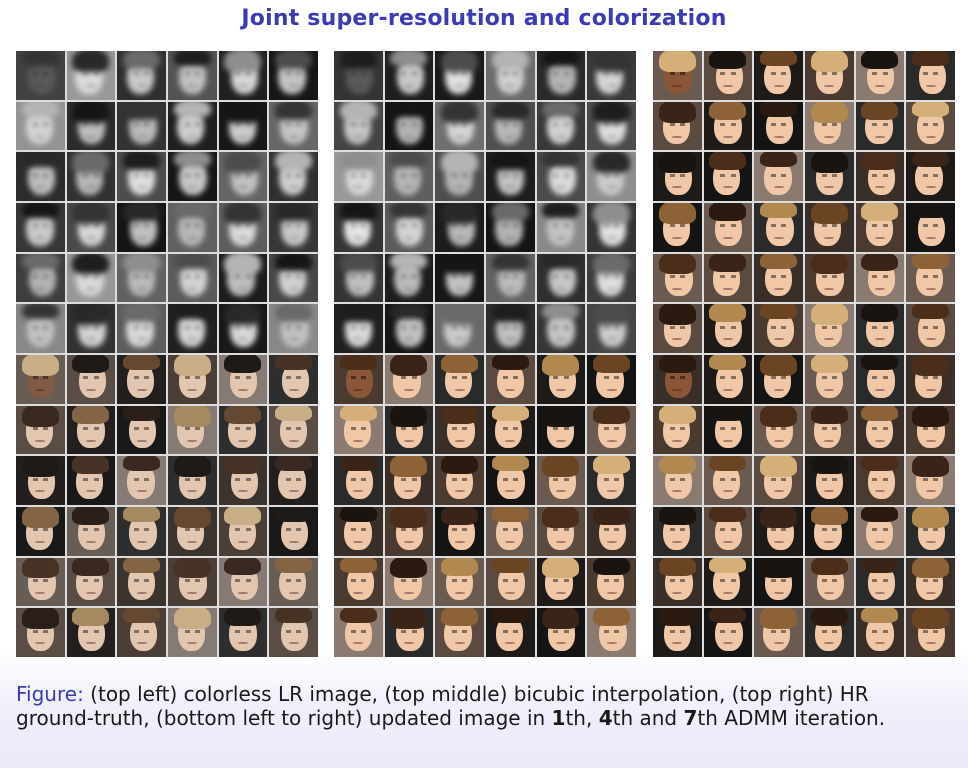 Image resolution: width=968 pixels, height=768 pixels. What do you see at coordinates (167, 506) in the screenshot?
I see `admm-iteration-1-grid` at bounding box center [167, 506].